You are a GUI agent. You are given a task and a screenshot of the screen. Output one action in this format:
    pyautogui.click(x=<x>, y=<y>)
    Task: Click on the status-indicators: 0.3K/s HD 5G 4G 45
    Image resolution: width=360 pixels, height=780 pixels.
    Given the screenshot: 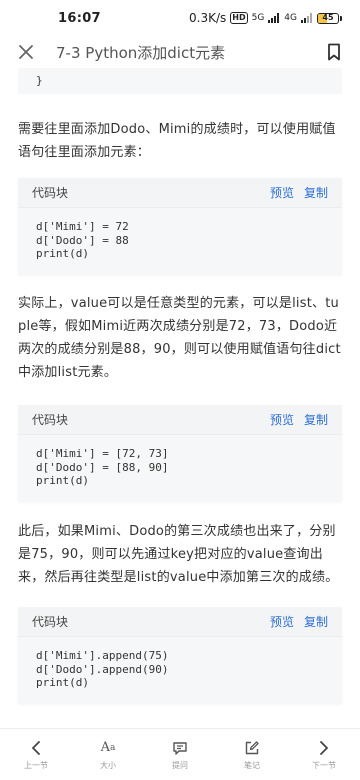 What is the action you would take?
    pyautogui.click(x=265, y=18)
    